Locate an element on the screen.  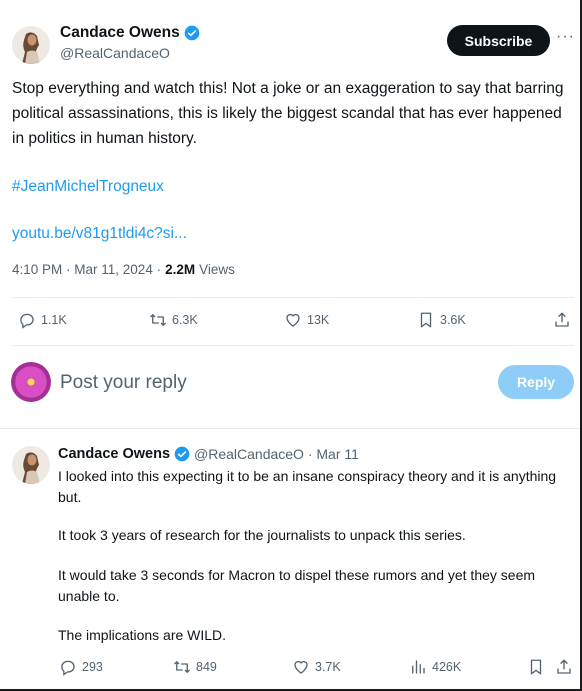
reply-input: Post your reply is located at coordinates (123, 383).